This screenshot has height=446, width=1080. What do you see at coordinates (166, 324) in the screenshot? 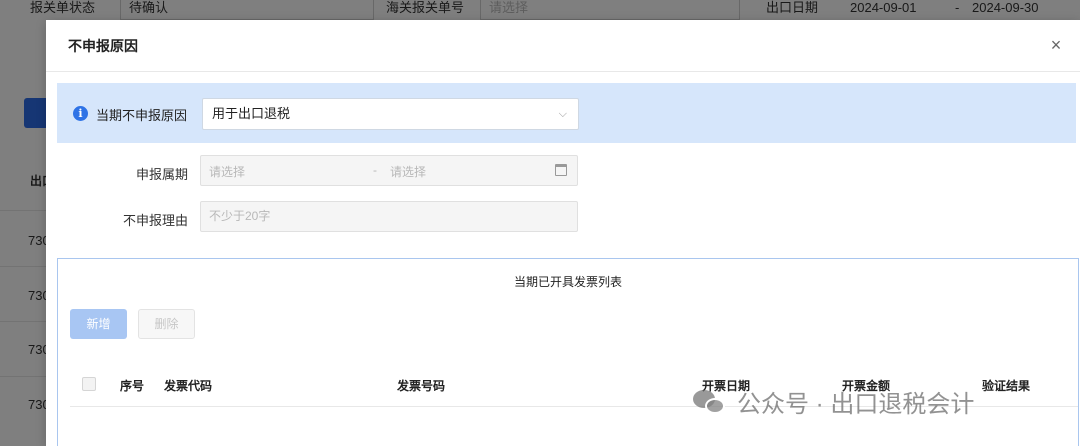
I see `delete-invoice-button: 删除` at bounding box center [166, 324].